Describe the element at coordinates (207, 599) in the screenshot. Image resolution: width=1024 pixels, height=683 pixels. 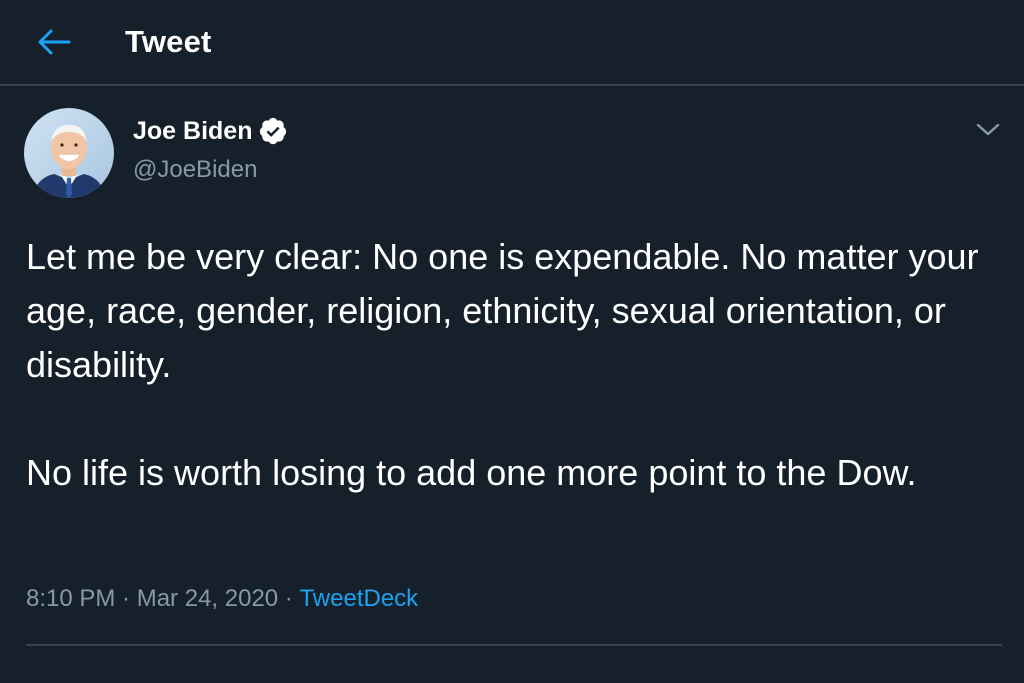
I see `tweet-date: Mar 24, 2020` at that location.